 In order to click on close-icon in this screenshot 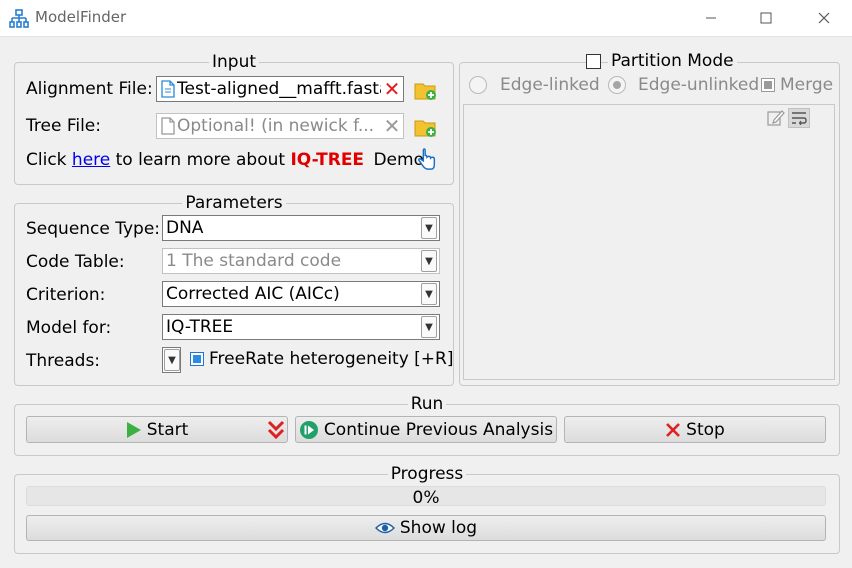, I will do `click(824, 18)`.